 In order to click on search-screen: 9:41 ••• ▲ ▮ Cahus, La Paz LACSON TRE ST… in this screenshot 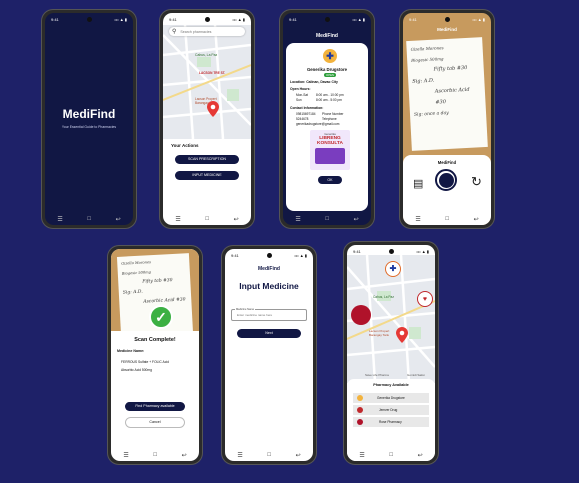, I will do `click(207, 119)`.